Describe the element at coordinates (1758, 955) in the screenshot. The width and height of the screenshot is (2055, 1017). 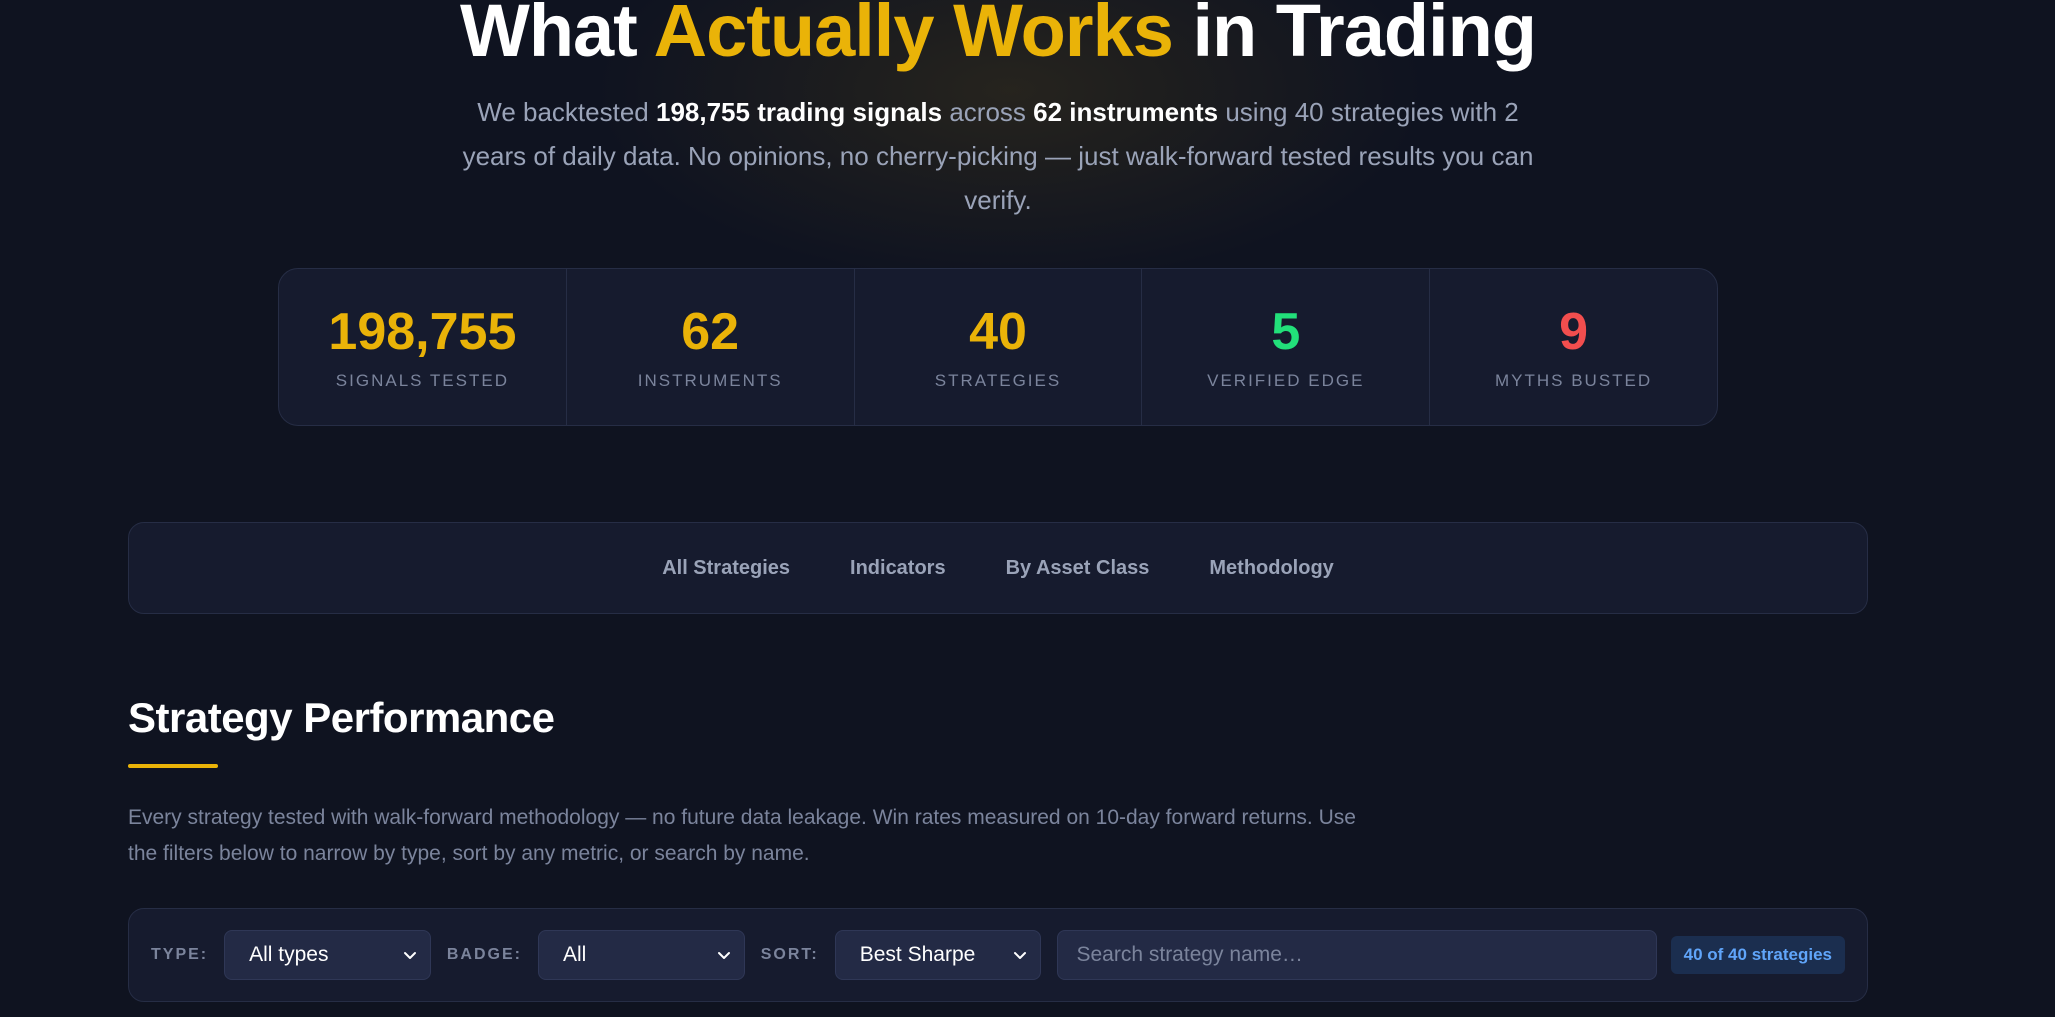
I see `strategy-count-badge: 40 of 40 strategies` at that location.